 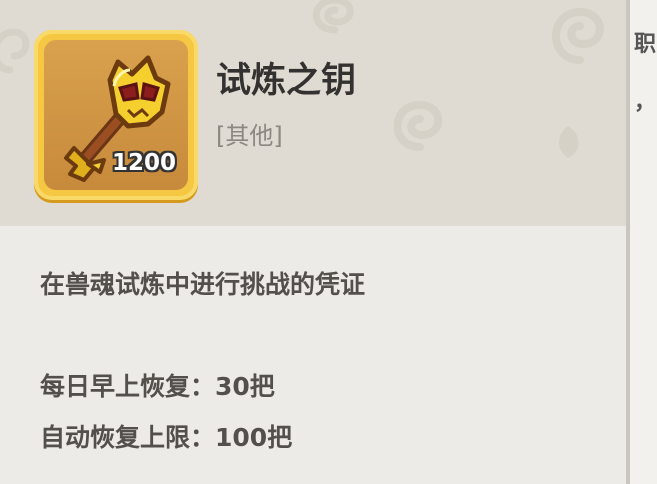 I want to click on background-behind-panel: 职 ，, so click(x=643, y=242).